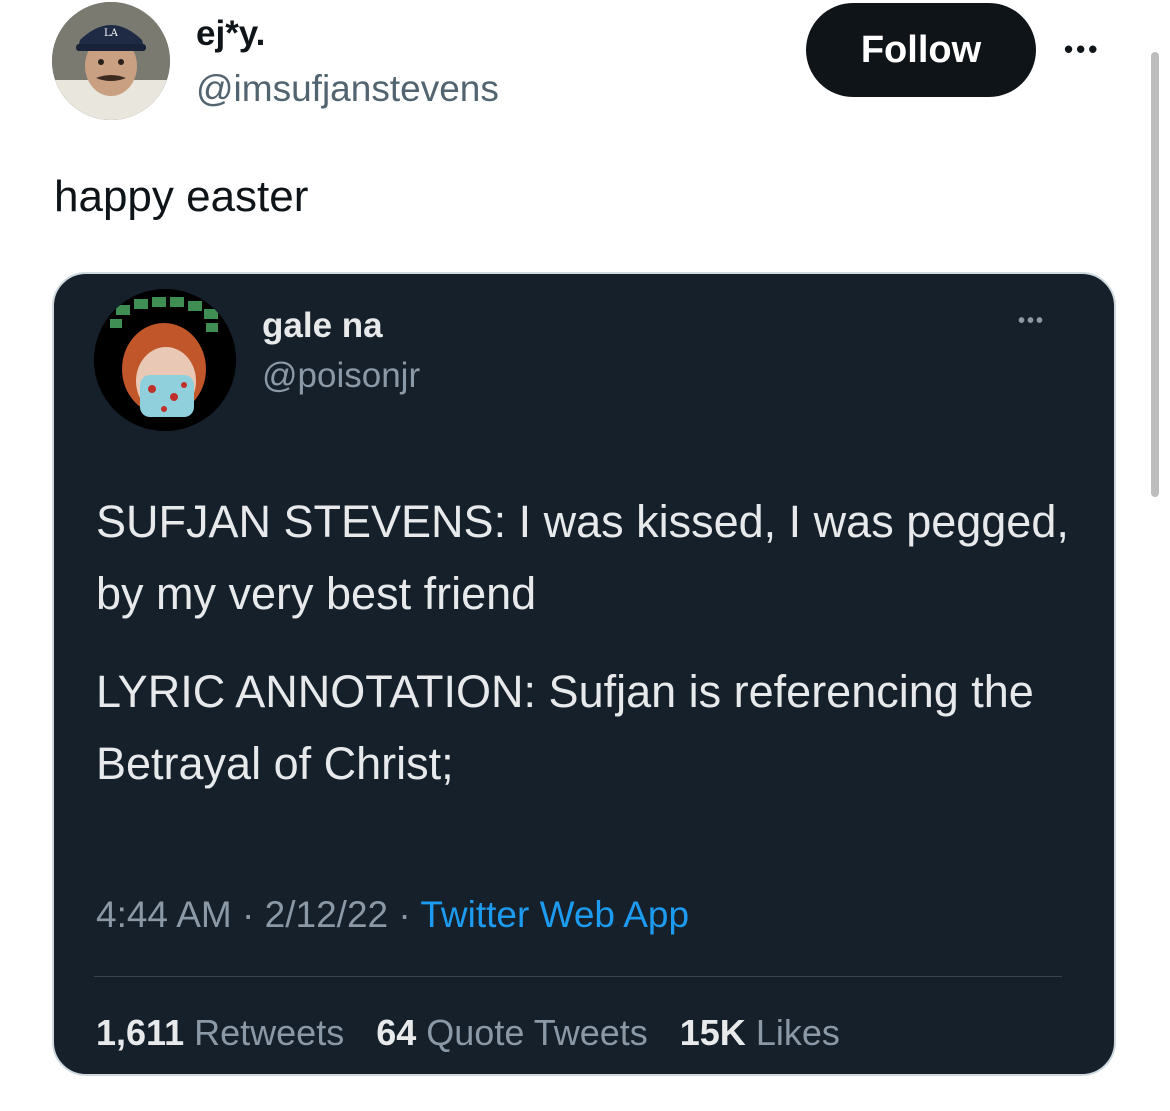  I want to click on source-app-link: Twitter Web App, so click(554, 914).